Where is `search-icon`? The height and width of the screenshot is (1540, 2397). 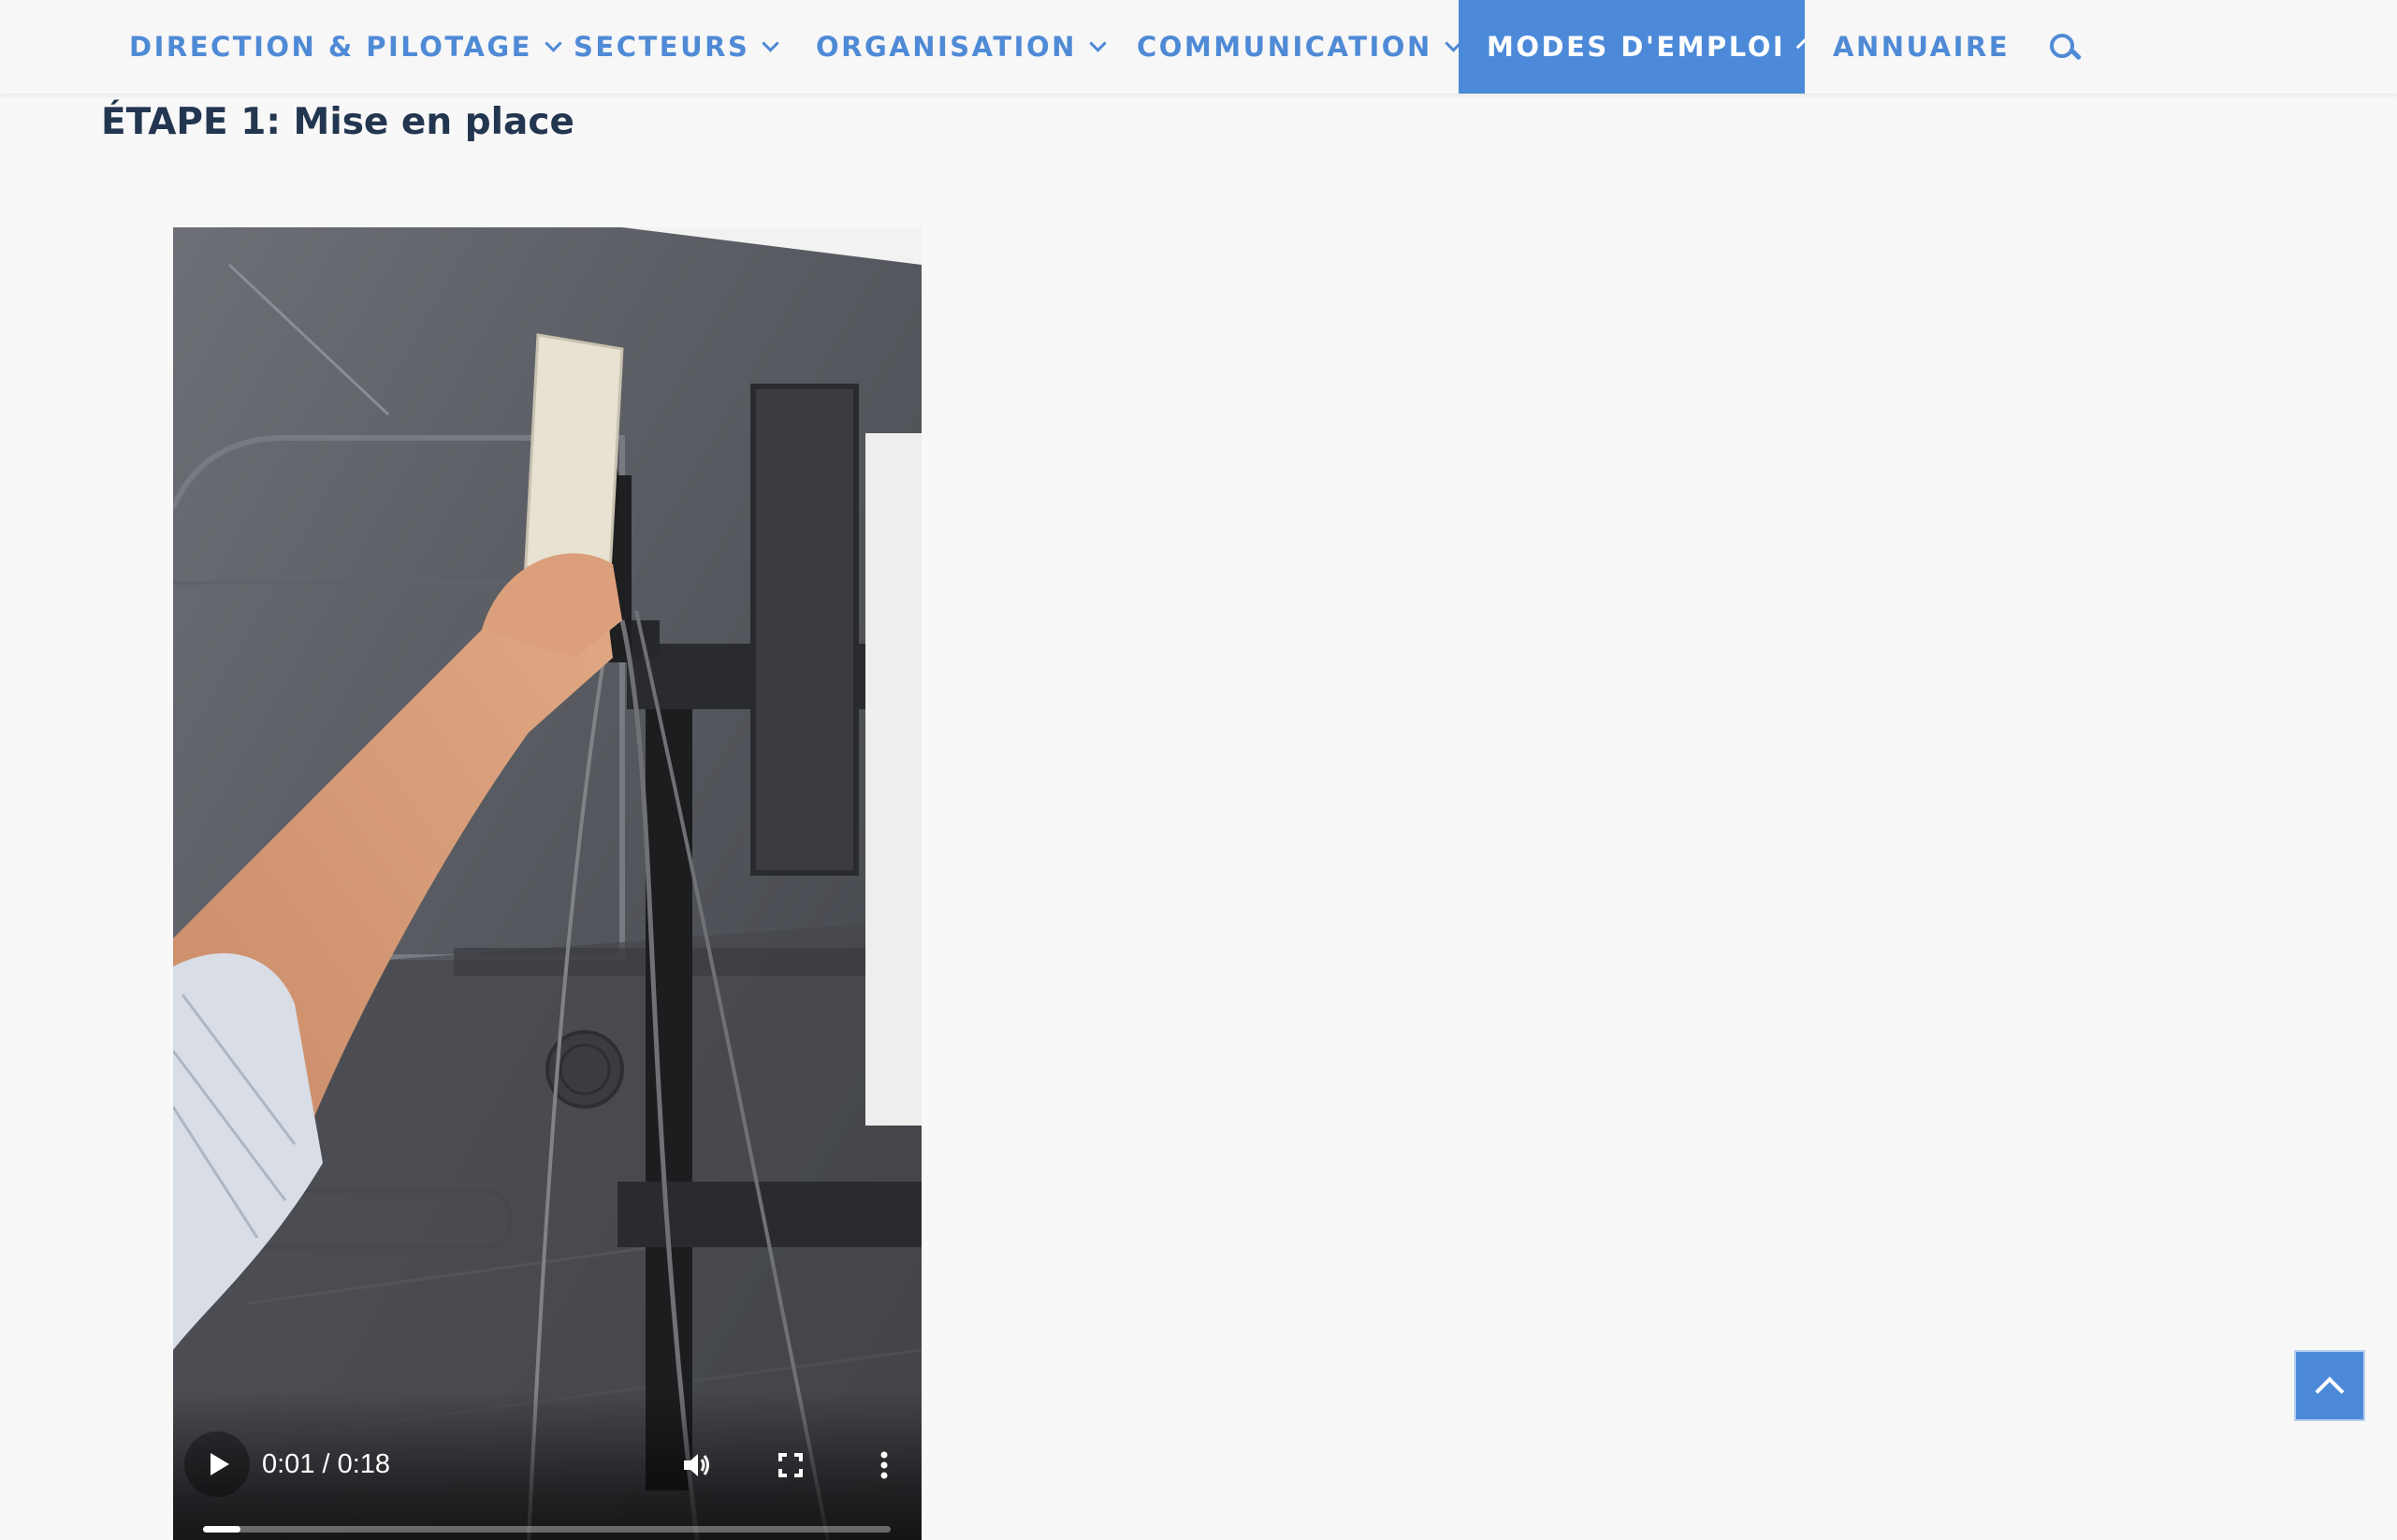 search-icon is located at coordinates (2062, 46).